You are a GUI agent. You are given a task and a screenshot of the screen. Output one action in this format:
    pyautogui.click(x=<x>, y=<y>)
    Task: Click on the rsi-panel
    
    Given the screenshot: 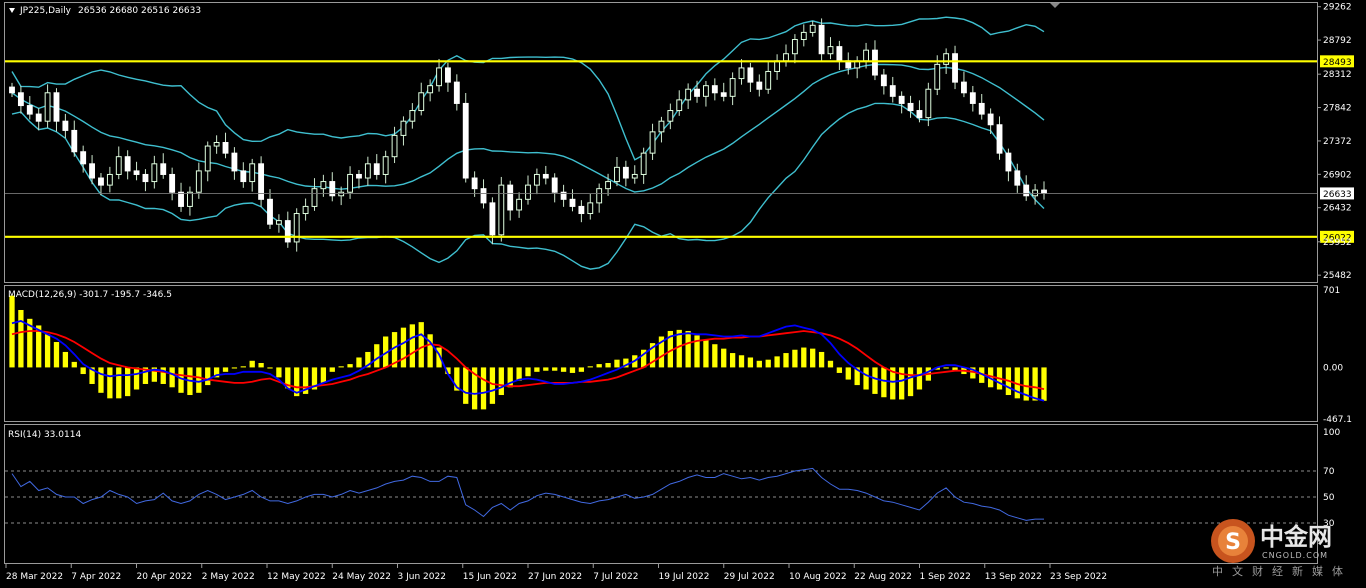 What is the action you would take?
    pyautogui.click(x=661, y=495)
    